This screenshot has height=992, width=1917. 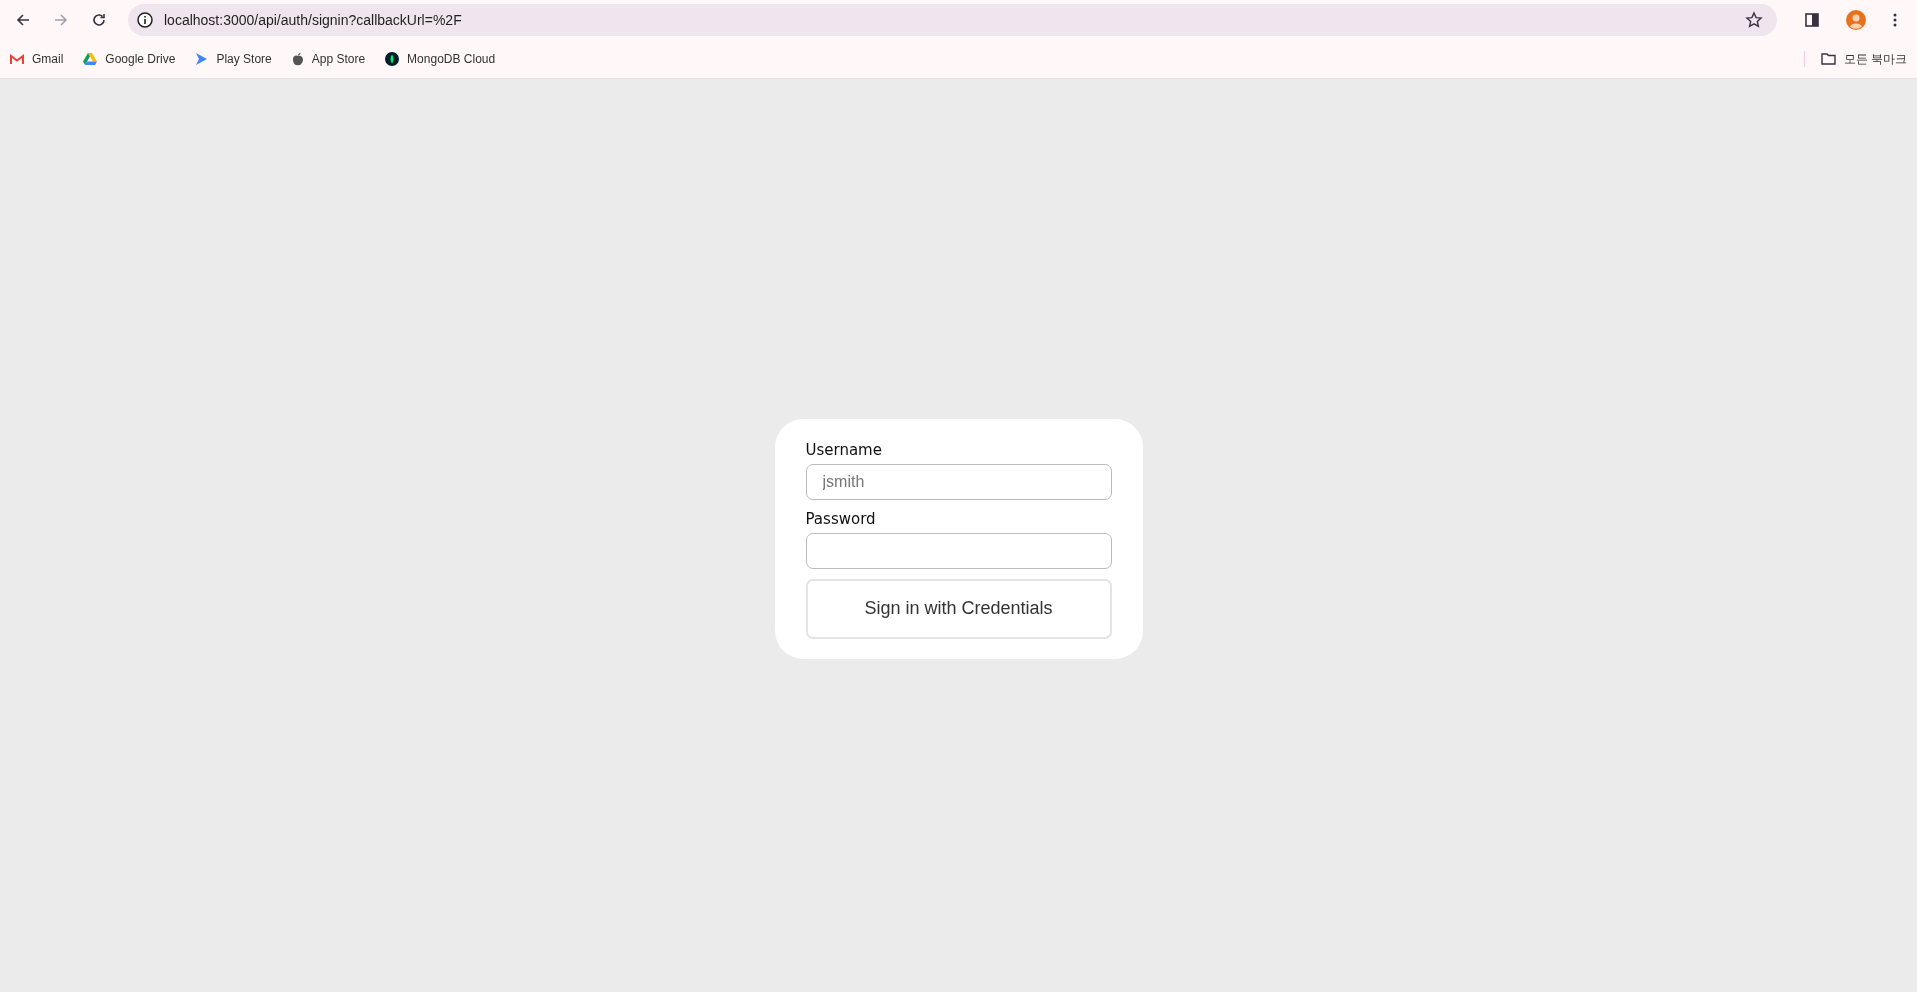 I want to click on profile-avatar-icon, so click(x=1856, y=20).